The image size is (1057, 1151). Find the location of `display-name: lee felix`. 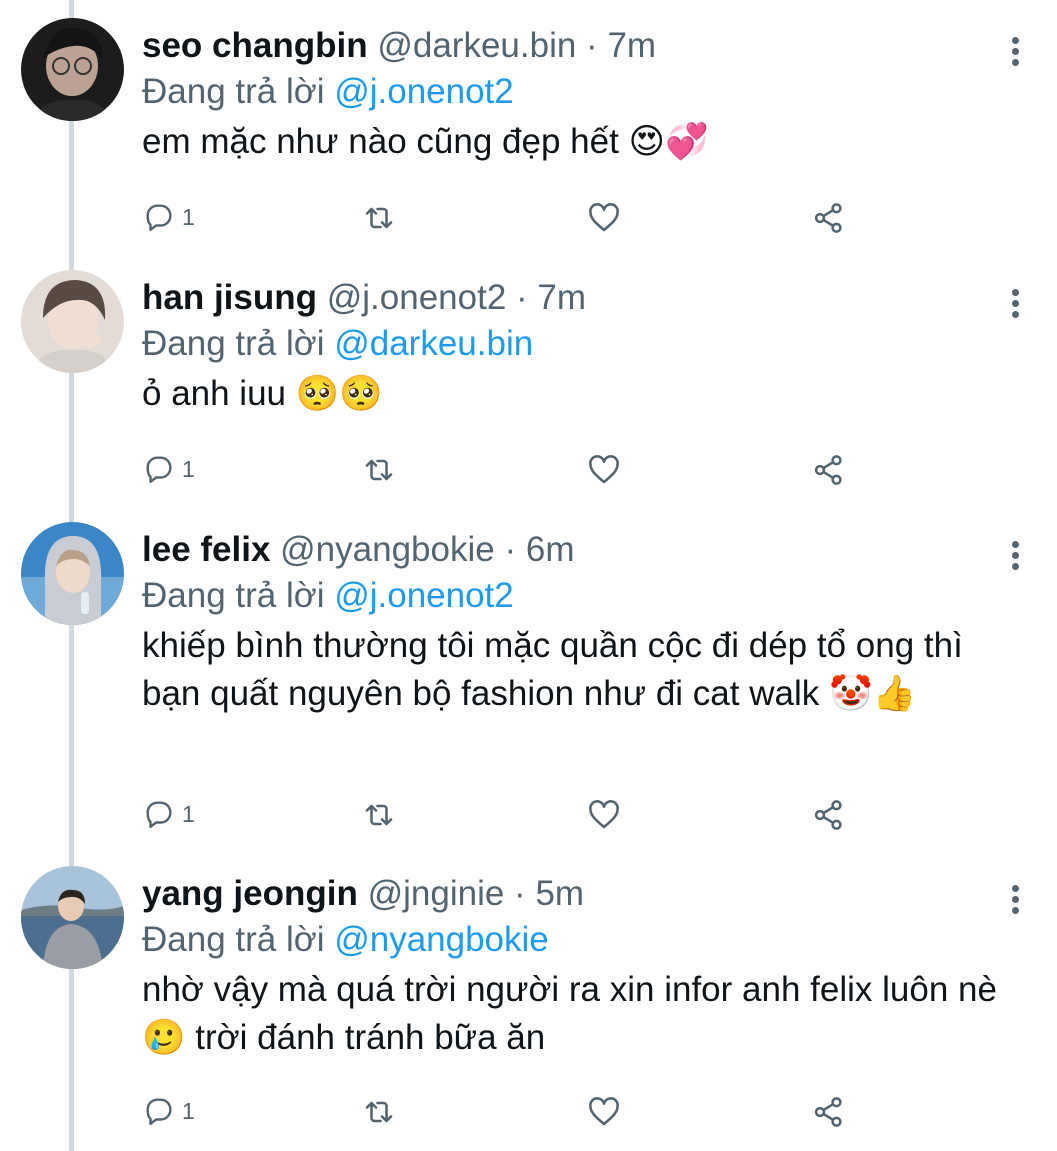

display-name: lee felix is located at coordinates (206, 549).